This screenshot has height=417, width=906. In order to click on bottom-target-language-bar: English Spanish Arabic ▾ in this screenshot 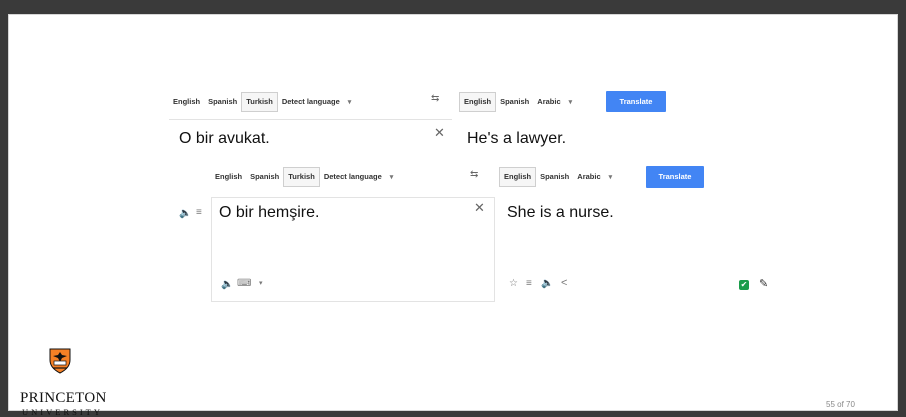, I will do `click(555, 177)`.